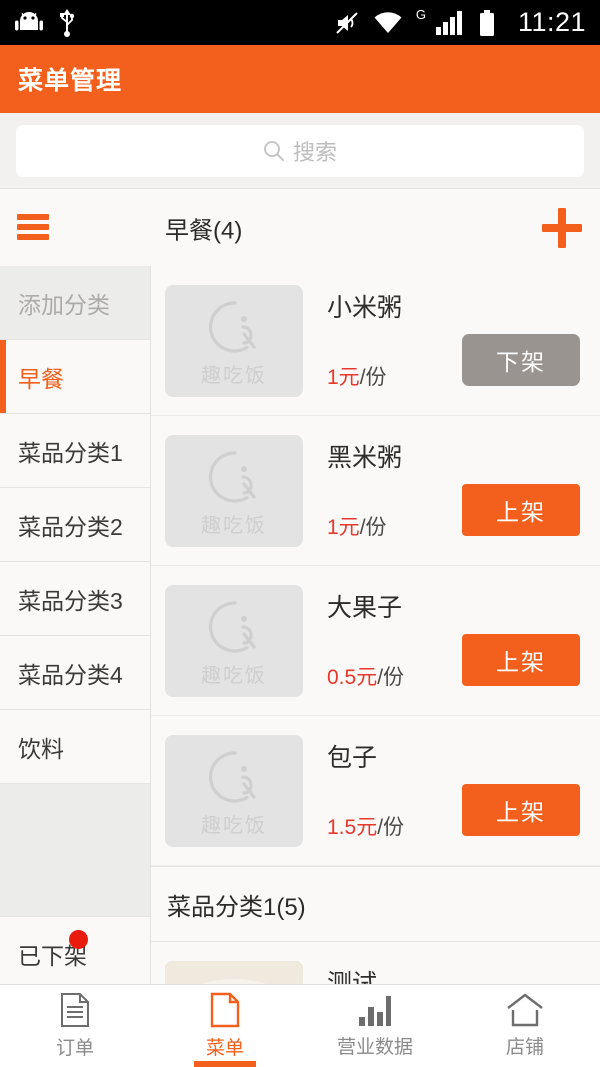  Describe the element at coordinates (420, 14) in the screenshot. I see `g-network-label: G` at that location.